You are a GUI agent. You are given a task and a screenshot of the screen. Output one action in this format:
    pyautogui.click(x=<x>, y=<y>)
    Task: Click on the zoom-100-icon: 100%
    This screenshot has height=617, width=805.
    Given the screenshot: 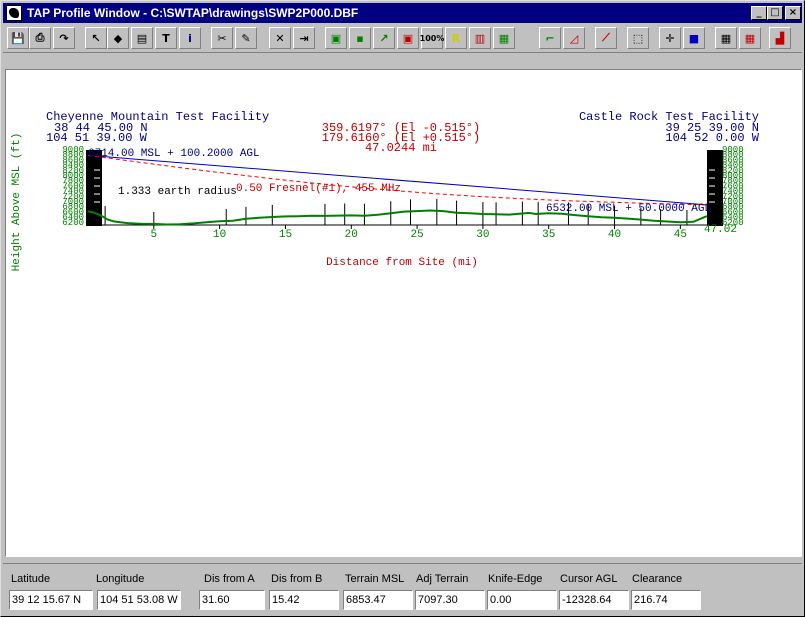 What is the action you would take?
    pyautogui.click(x=432, y=38)
    